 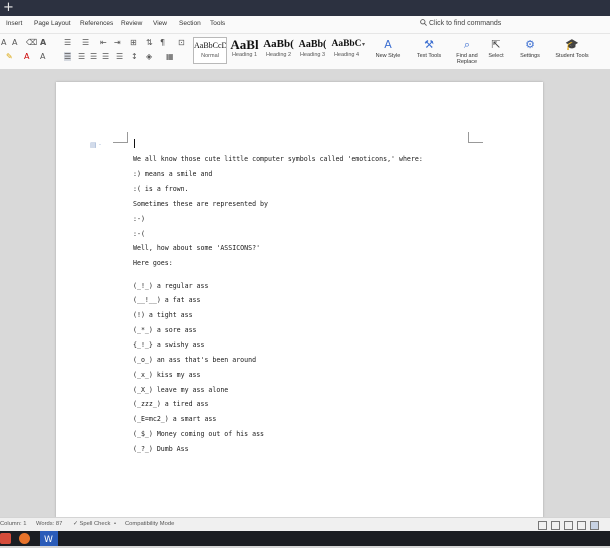 What do you see at coordinates (181, 390) in the screenshot?
I see `doc-line: (_X_) leave my ass alone` at bounding box center [181, 390].